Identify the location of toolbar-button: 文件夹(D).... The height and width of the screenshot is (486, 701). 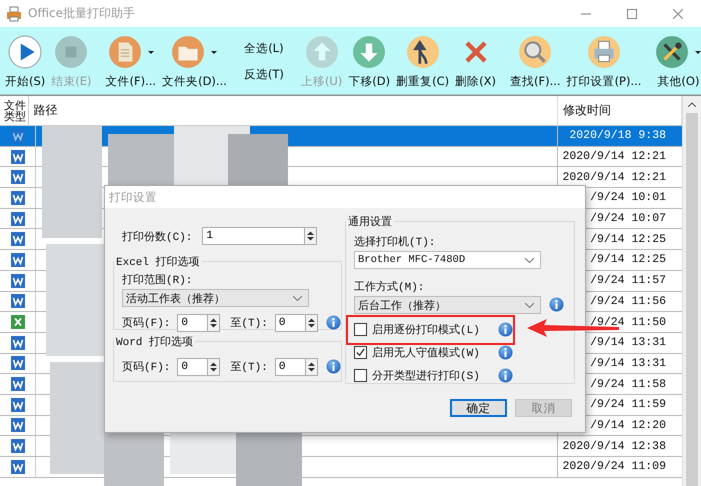
(194, 60).